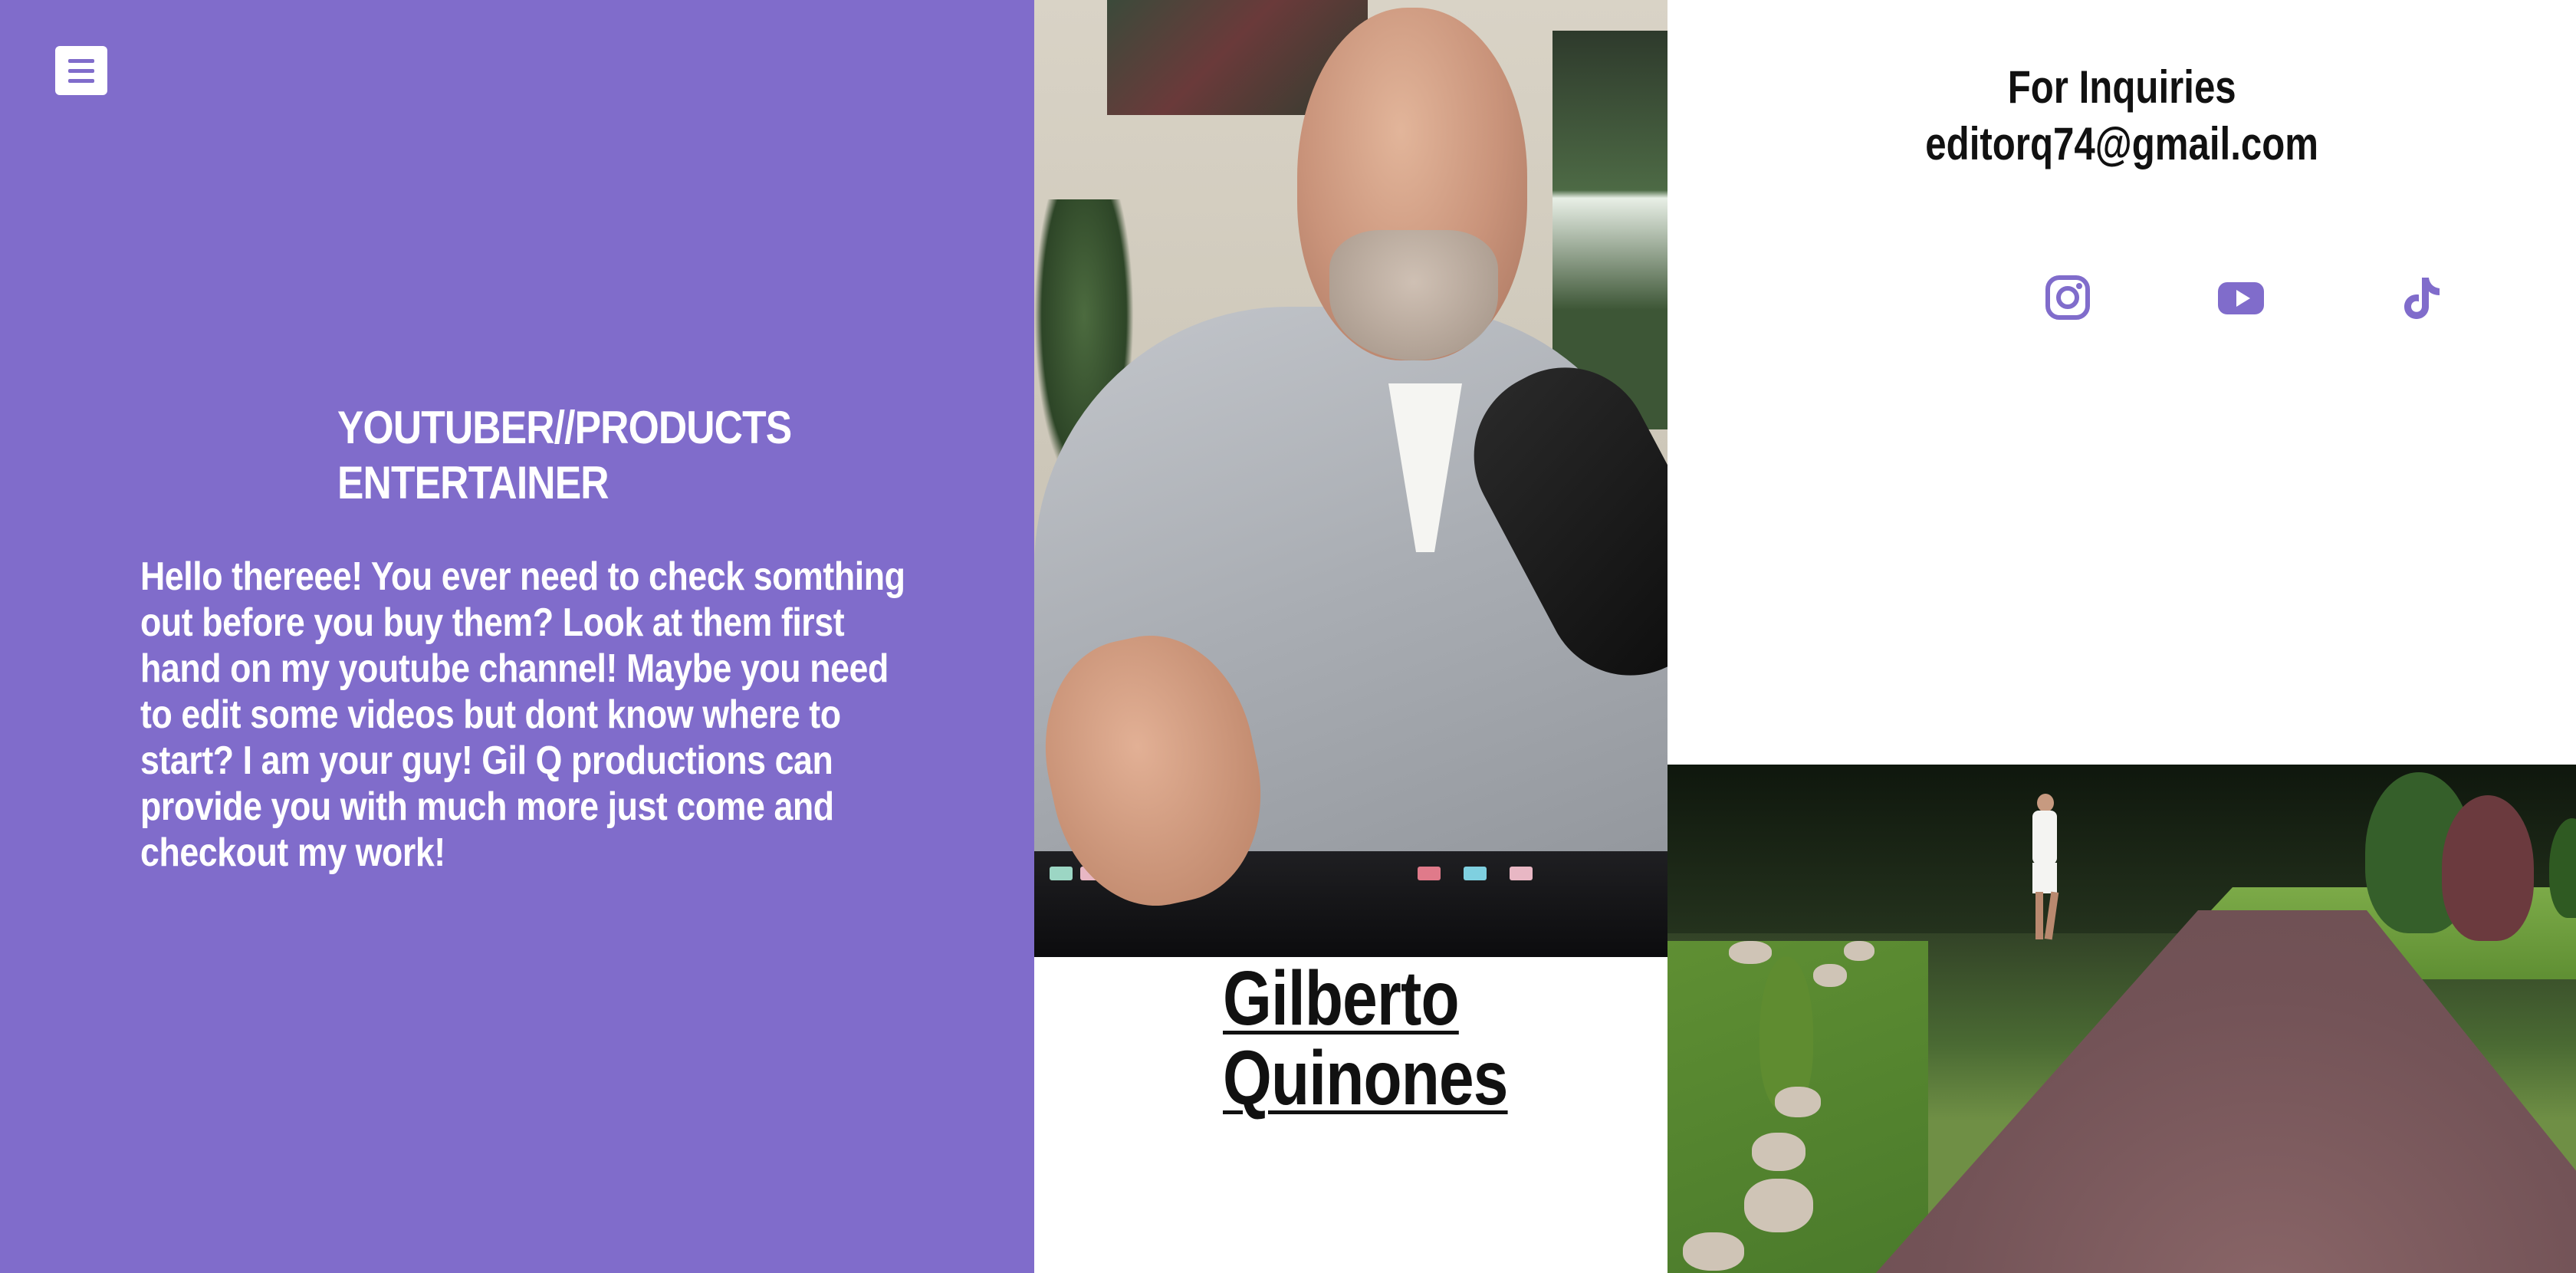 This screenshot has height=1273, width=2576. I want to click on menu-button, so click(81, 70).